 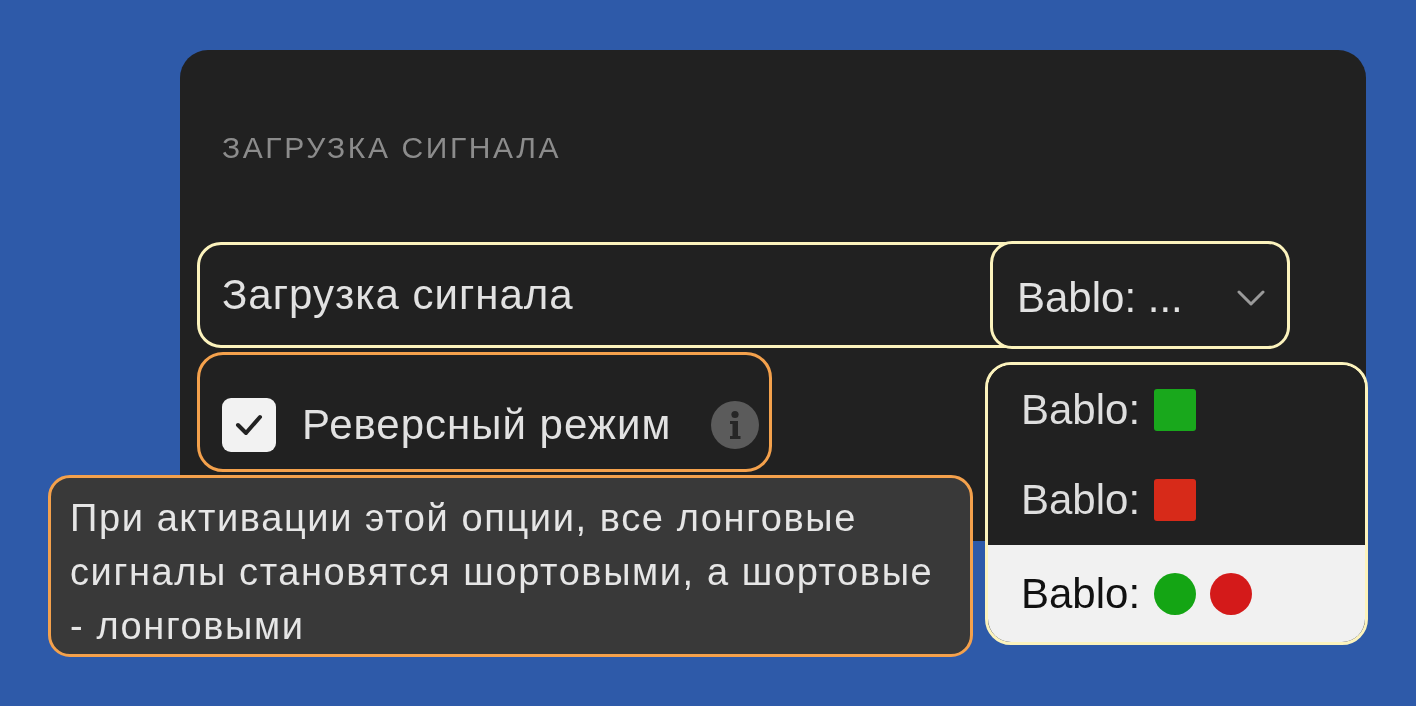 I want to click on dropdown-option: Bablo:, so click(x=1176, y=593).